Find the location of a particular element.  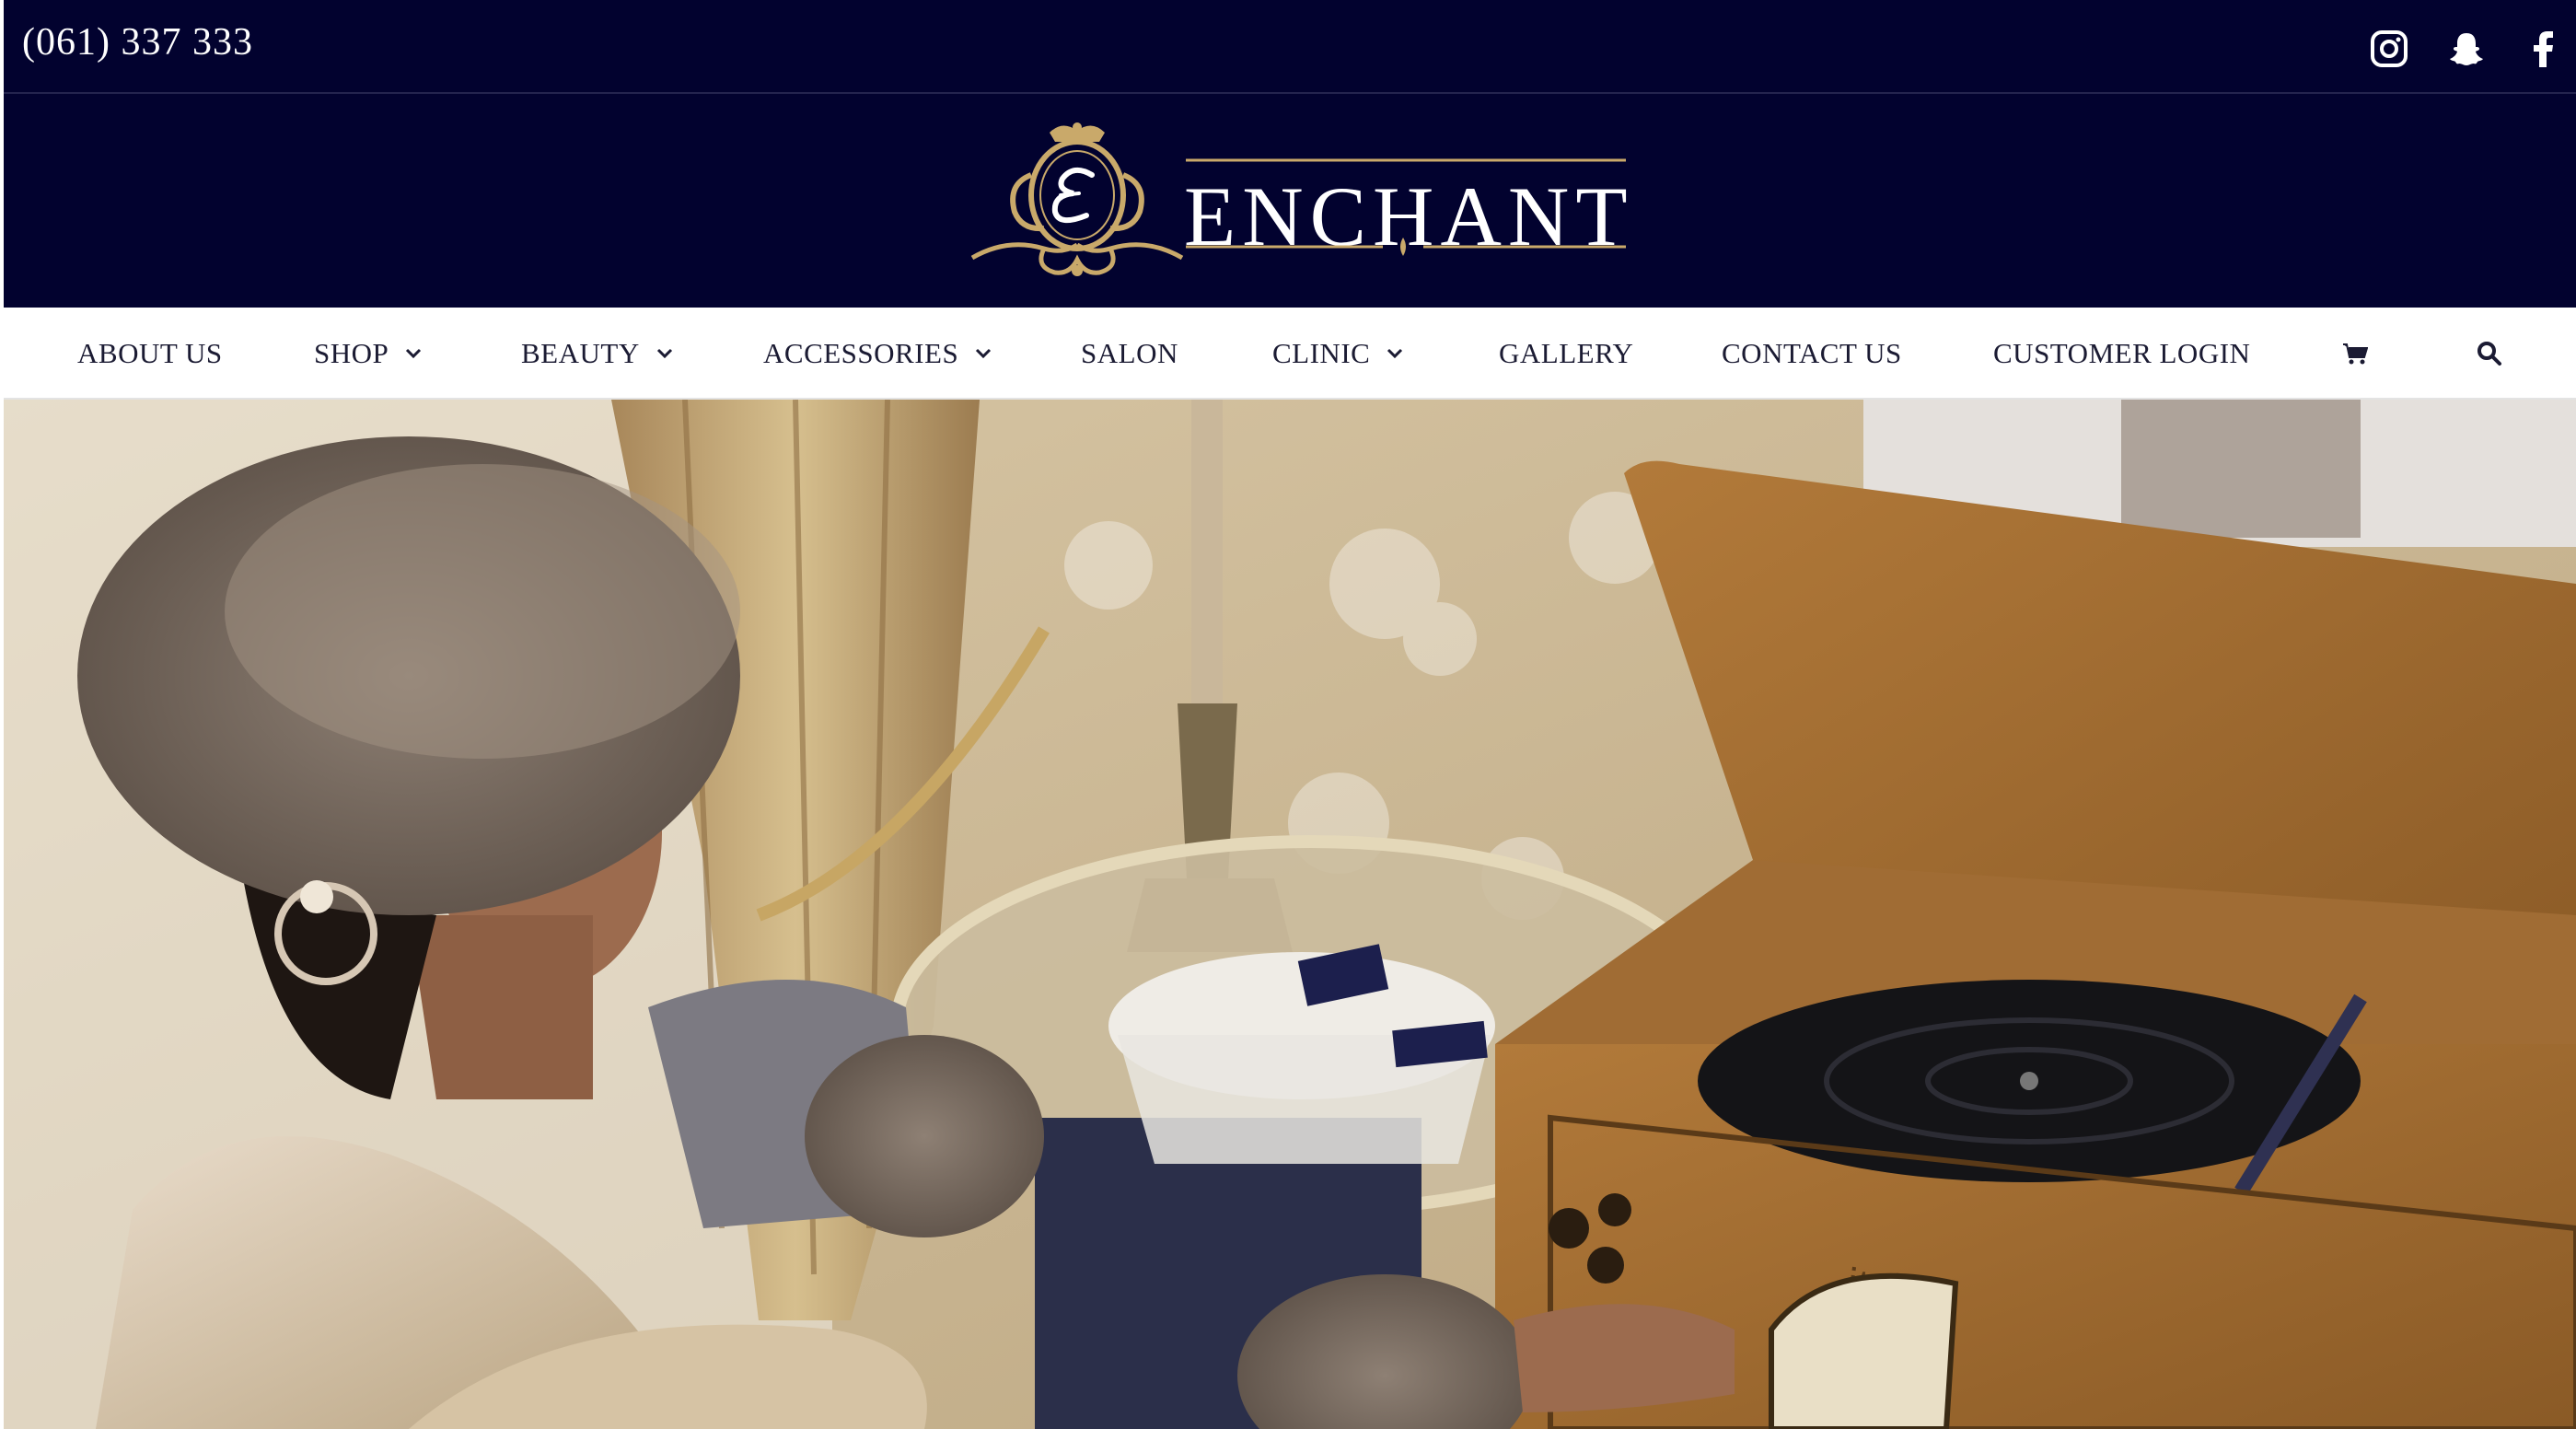

nav-label: CUSTOMER LOGIN is located at coordinates (2122, 353).